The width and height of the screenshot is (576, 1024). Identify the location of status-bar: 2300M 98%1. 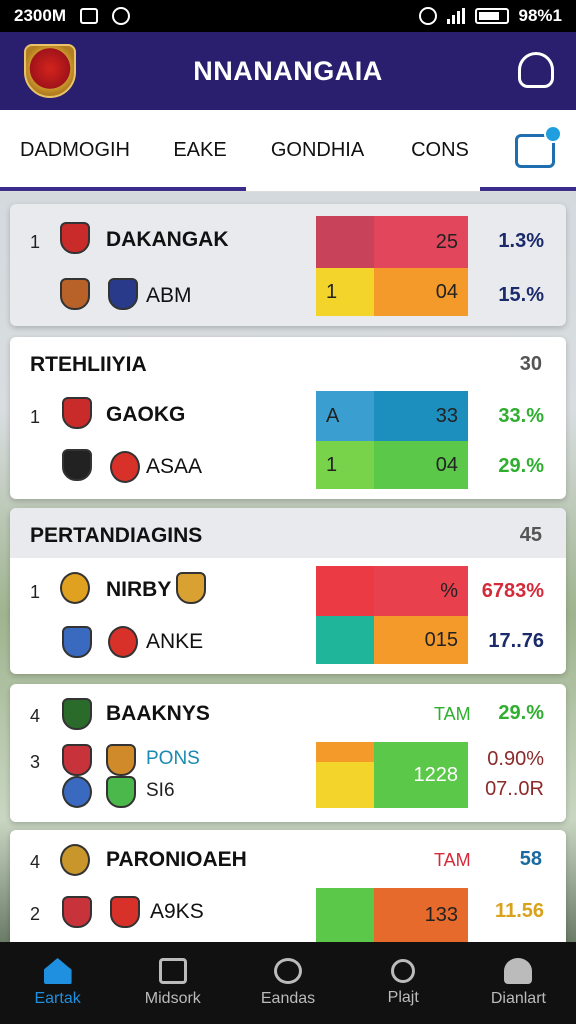
(288, 16).